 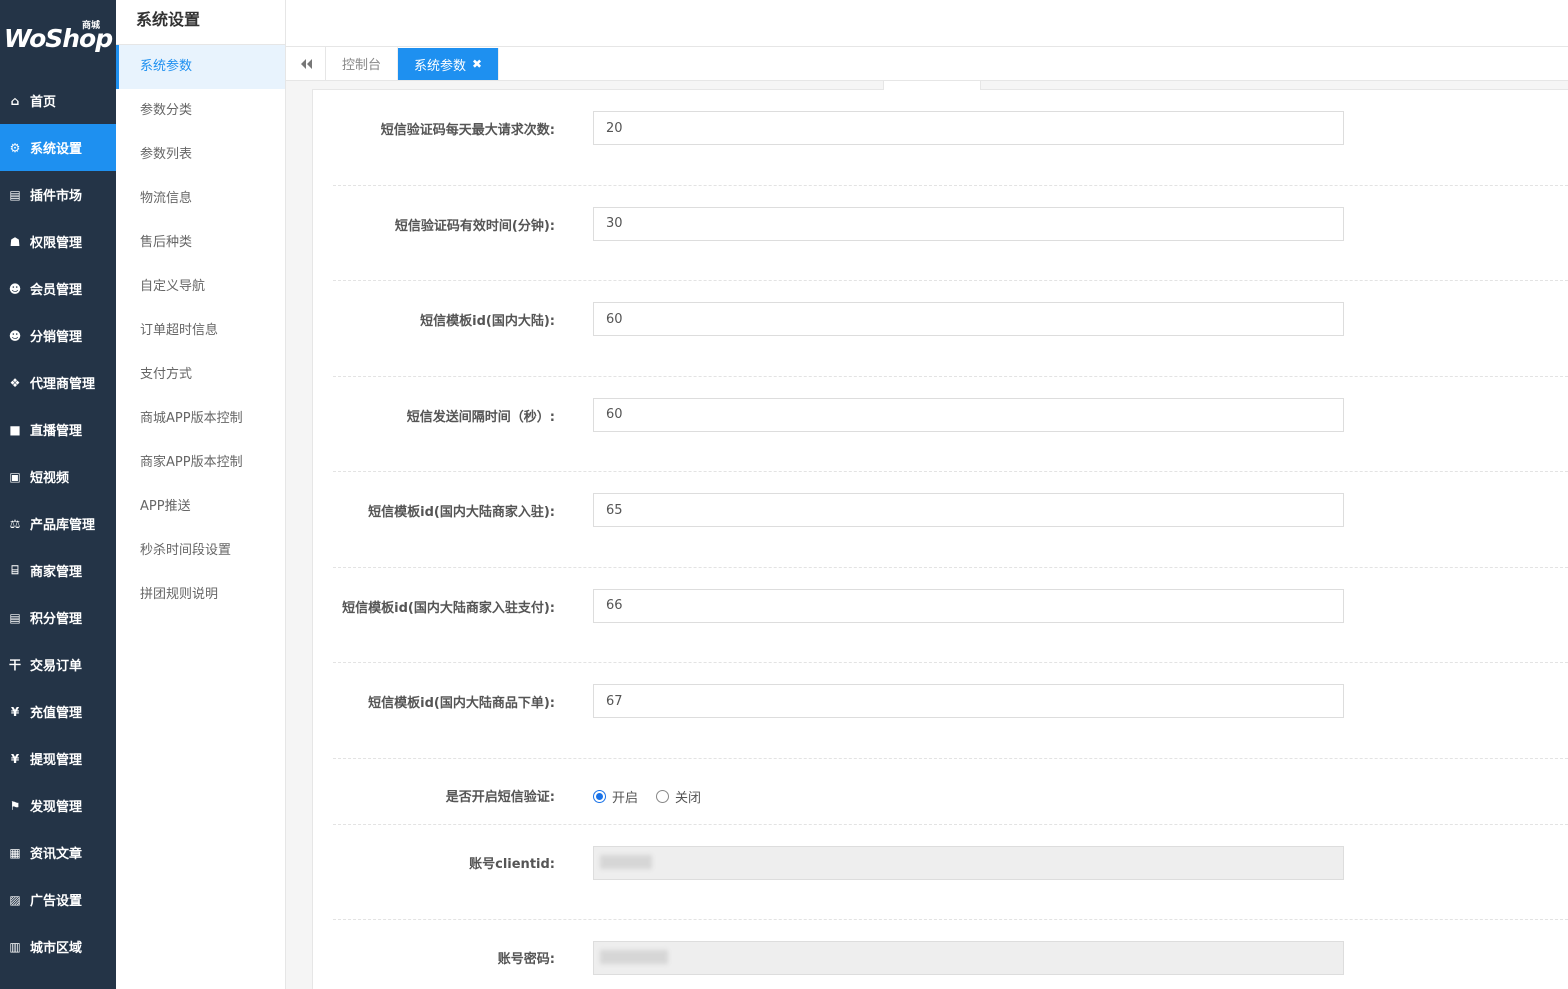 What do you see at coordinates (306, 63) in the screenshot?
I see `double-chevron-left-icon` at bounding box center [306, 63].